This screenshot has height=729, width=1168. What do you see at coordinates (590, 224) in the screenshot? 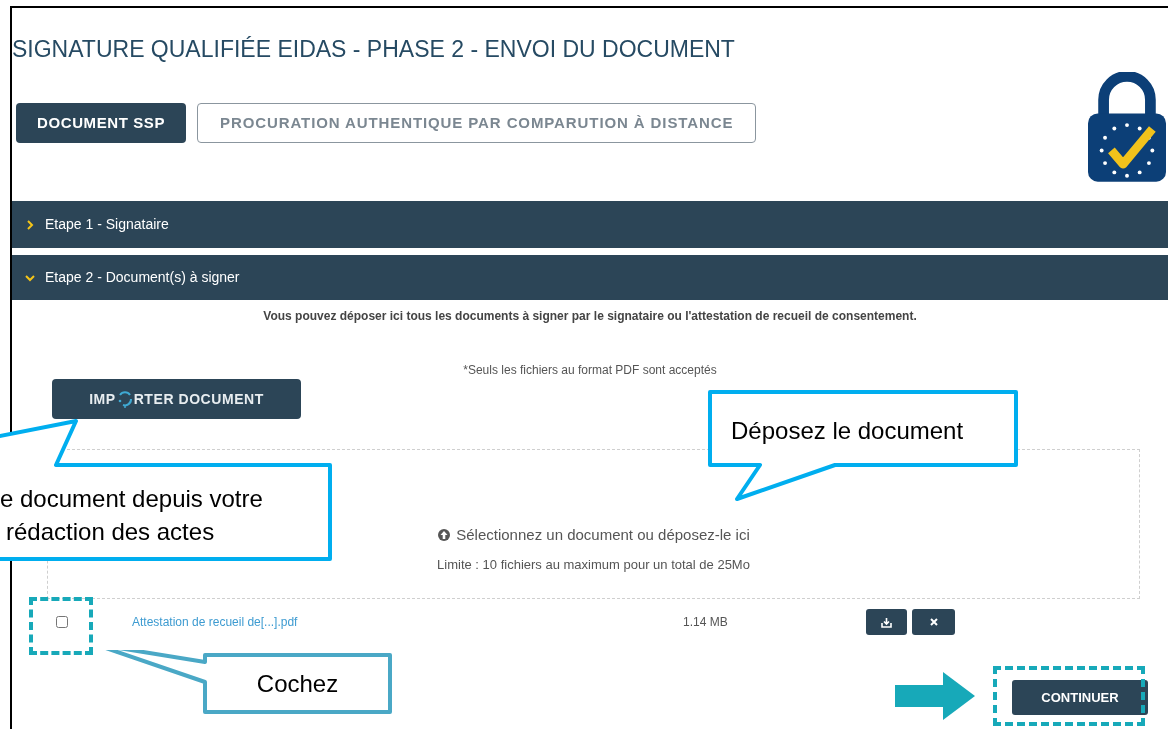
I see `accordion-header: Etape 1 - Signataire` at bounding box center [590, 224].